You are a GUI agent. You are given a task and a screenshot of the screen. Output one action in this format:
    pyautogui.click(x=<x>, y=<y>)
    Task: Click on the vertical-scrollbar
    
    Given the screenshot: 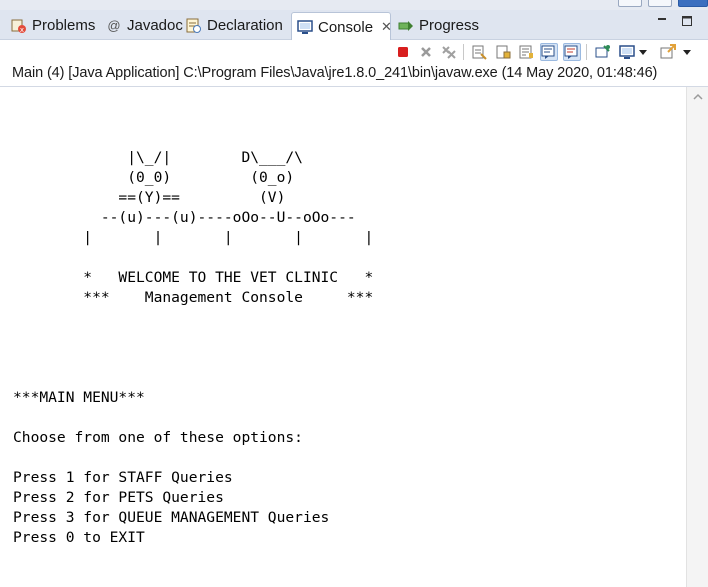 What is the action you would take?
    pyautogui.click(x=697, y=337)
    